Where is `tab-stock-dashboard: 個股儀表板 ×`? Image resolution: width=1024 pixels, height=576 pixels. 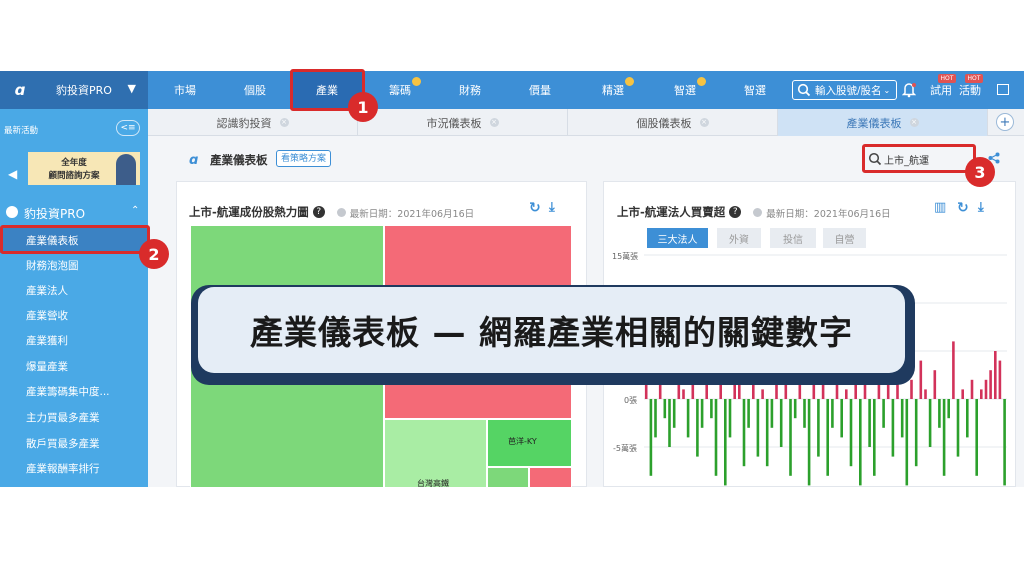 tab-stock-dashboard: 個股儀表板 × is located at coordinates (673, 122).